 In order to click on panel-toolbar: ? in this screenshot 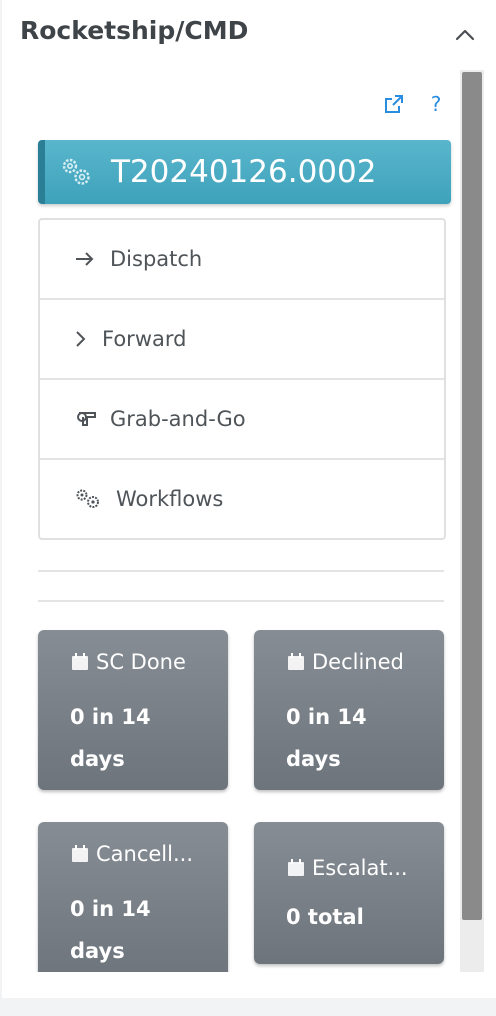, I will do `click(415, 104)`.